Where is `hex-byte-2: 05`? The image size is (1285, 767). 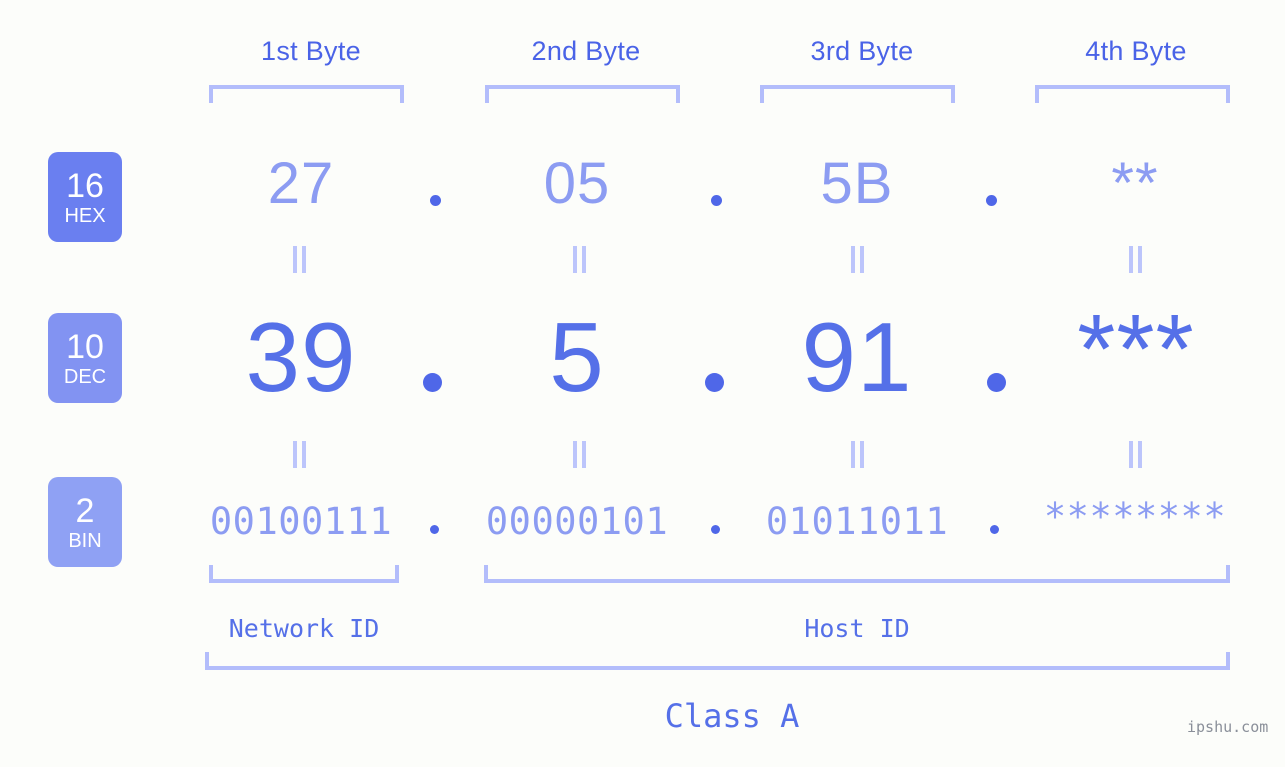
hex-byte-2: 05 is located at coordinates (577, 183).